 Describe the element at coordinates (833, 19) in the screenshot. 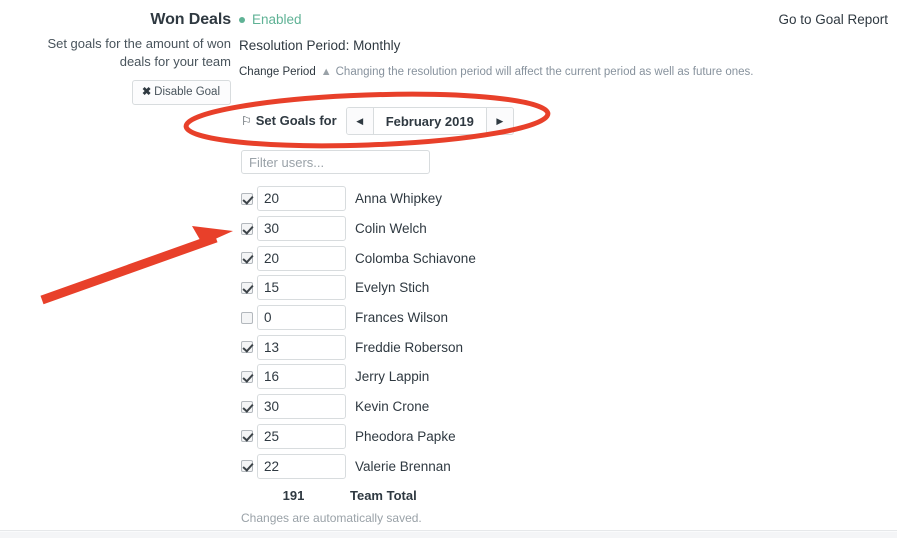

I see `go-to-goal-report-link: Go to Goal Report` at that location.